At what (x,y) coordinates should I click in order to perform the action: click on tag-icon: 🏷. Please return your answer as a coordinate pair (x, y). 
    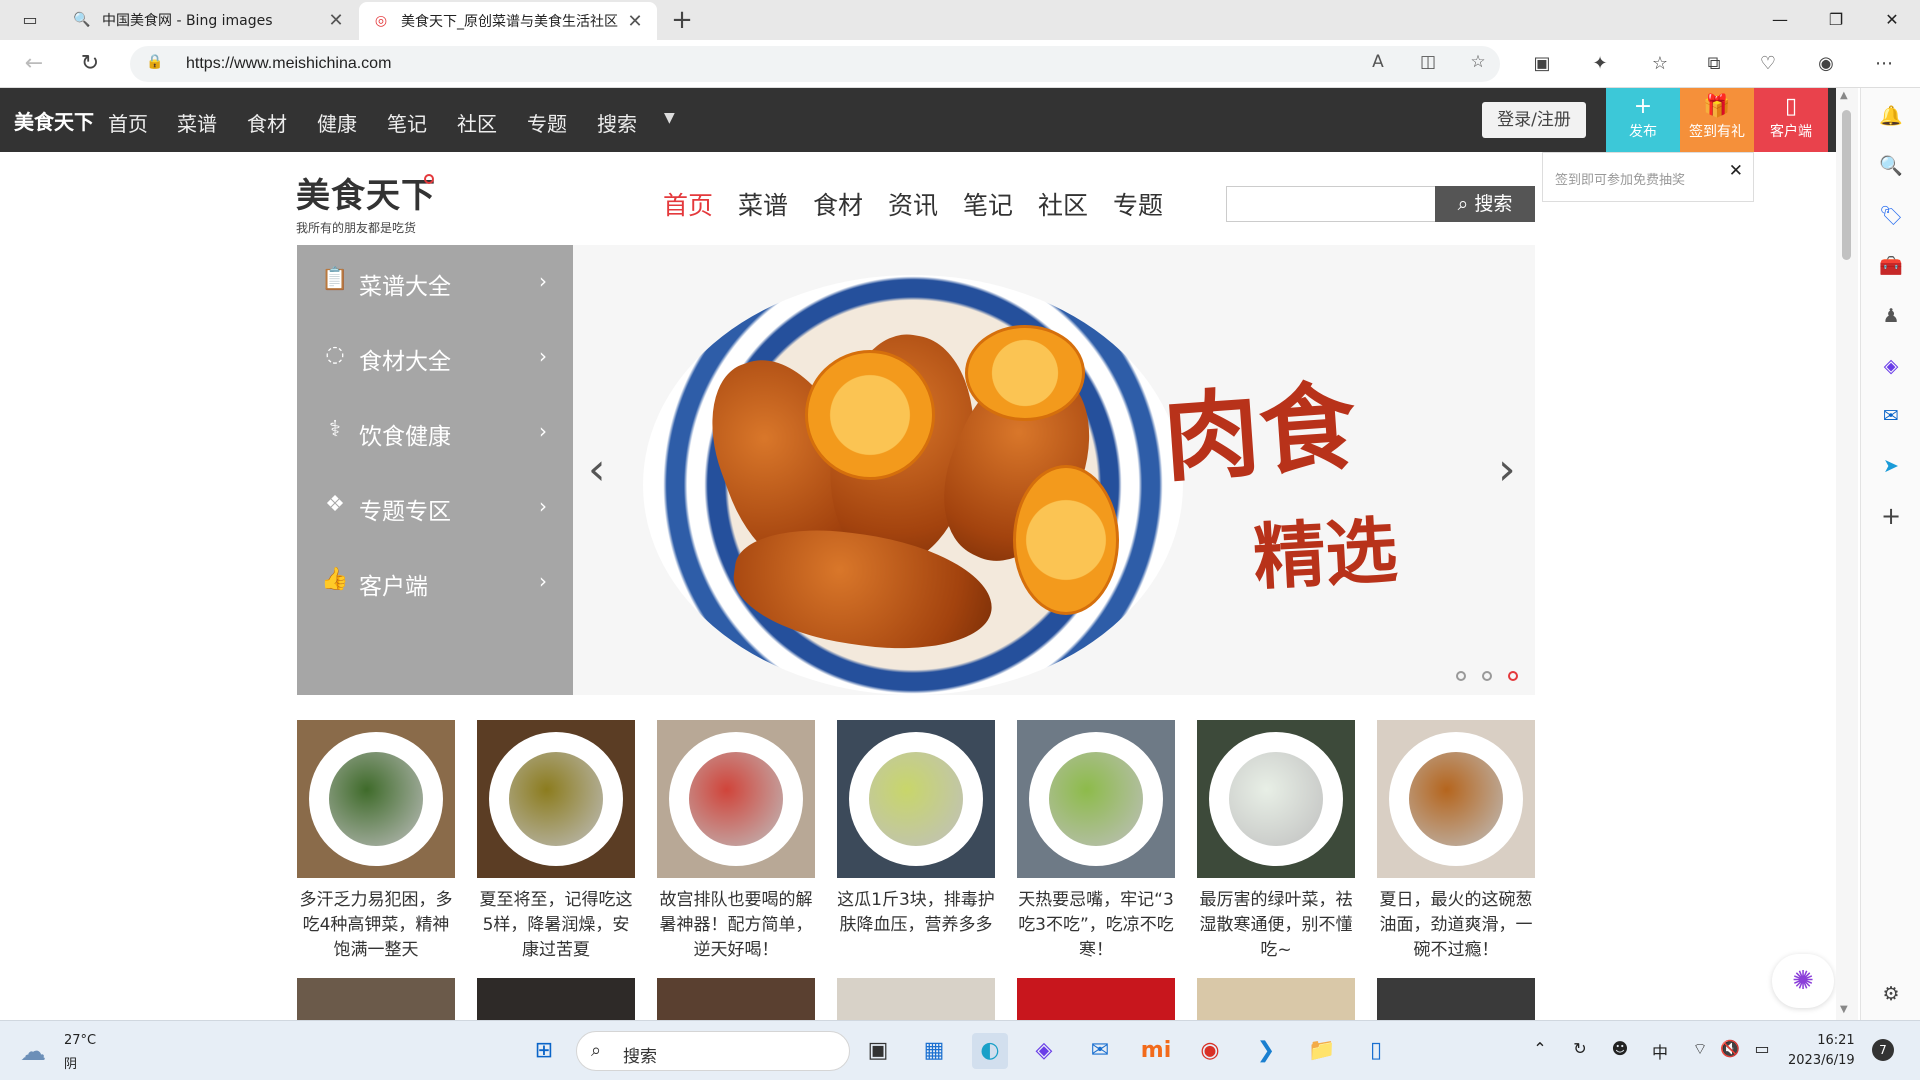
    Looking at the image, I should click on (1891, 216).